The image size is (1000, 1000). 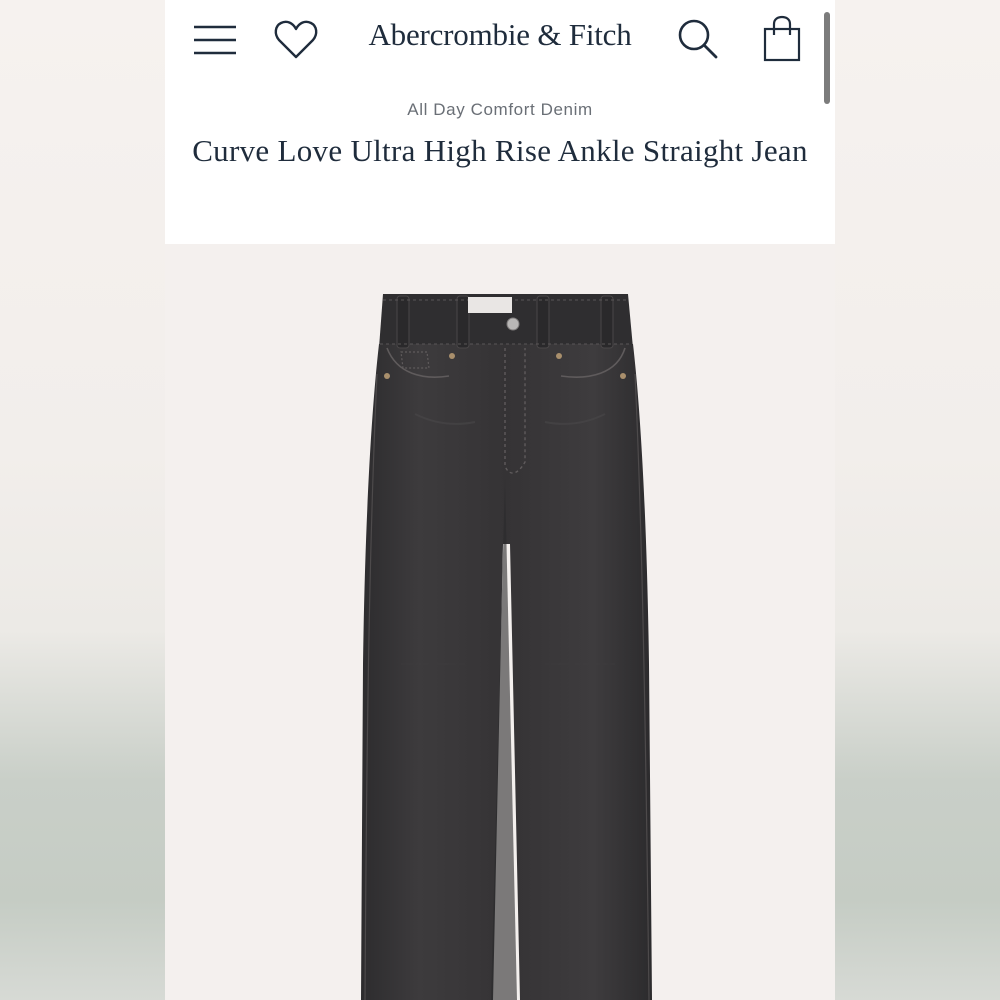 What do you see at coordinates (782, 39) in the screenshot?
I see `shopping-bag-icon` at bounding box center [782, 39].